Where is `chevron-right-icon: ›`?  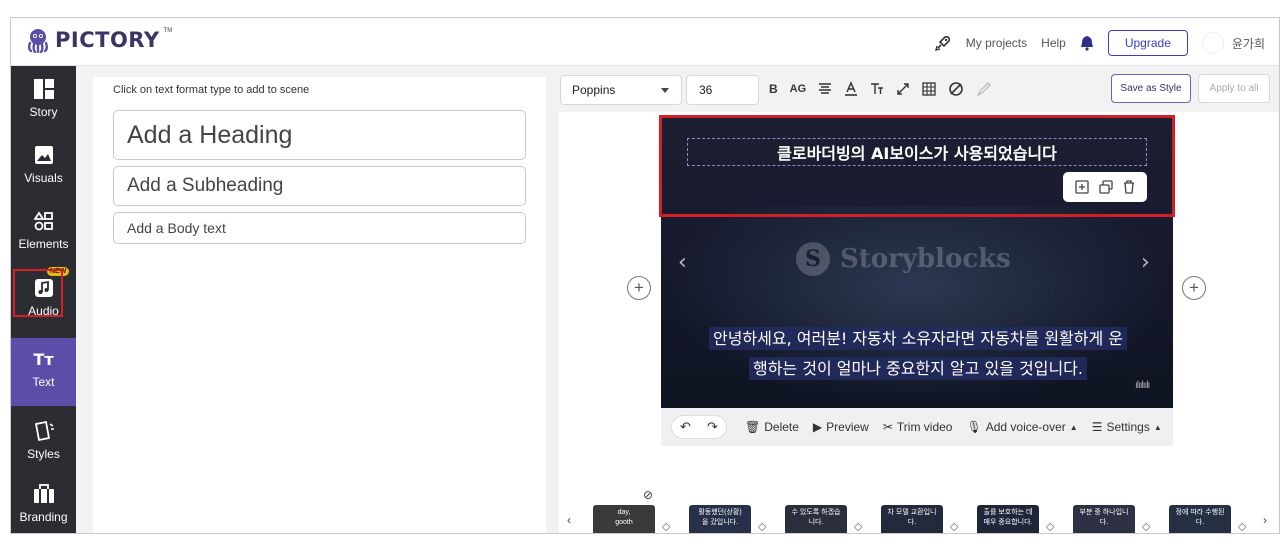
chevron-right-icon: › is located at coordinates (1145, 262).